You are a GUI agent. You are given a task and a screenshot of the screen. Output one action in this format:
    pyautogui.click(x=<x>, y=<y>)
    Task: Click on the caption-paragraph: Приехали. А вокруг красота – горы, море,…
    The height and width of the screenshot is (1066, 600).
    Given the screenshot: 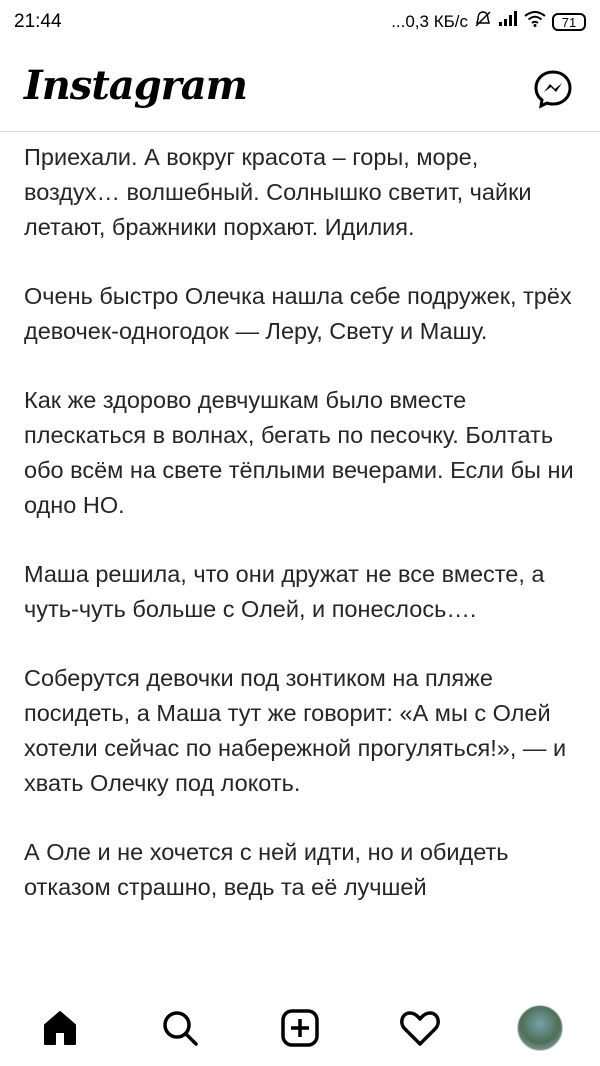 What is the action you would take?
    pyautogui.click(x=278, y=192)
    